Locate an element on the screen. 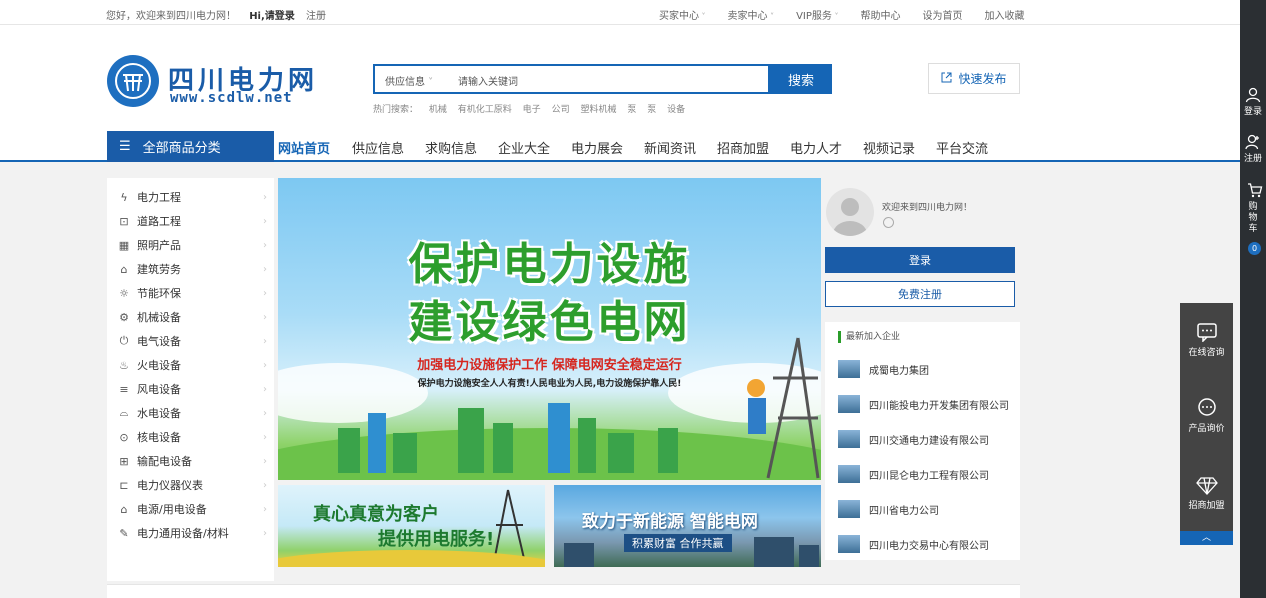 The image size is (1266, 598). hot-term: 设备 is located at coordinates (676, 110).